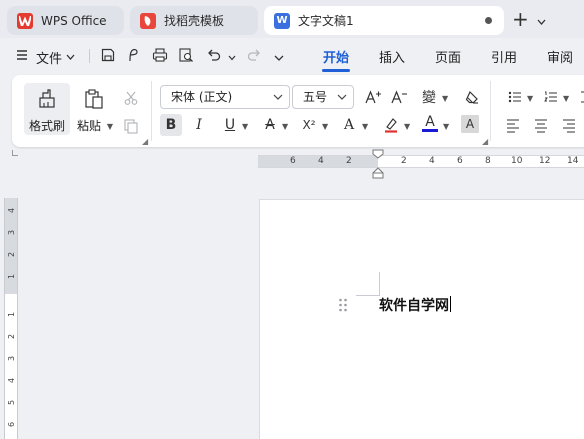 This screenshot has width=584, height=439. I want to click on tab-references: 引用, so click(504, 56).